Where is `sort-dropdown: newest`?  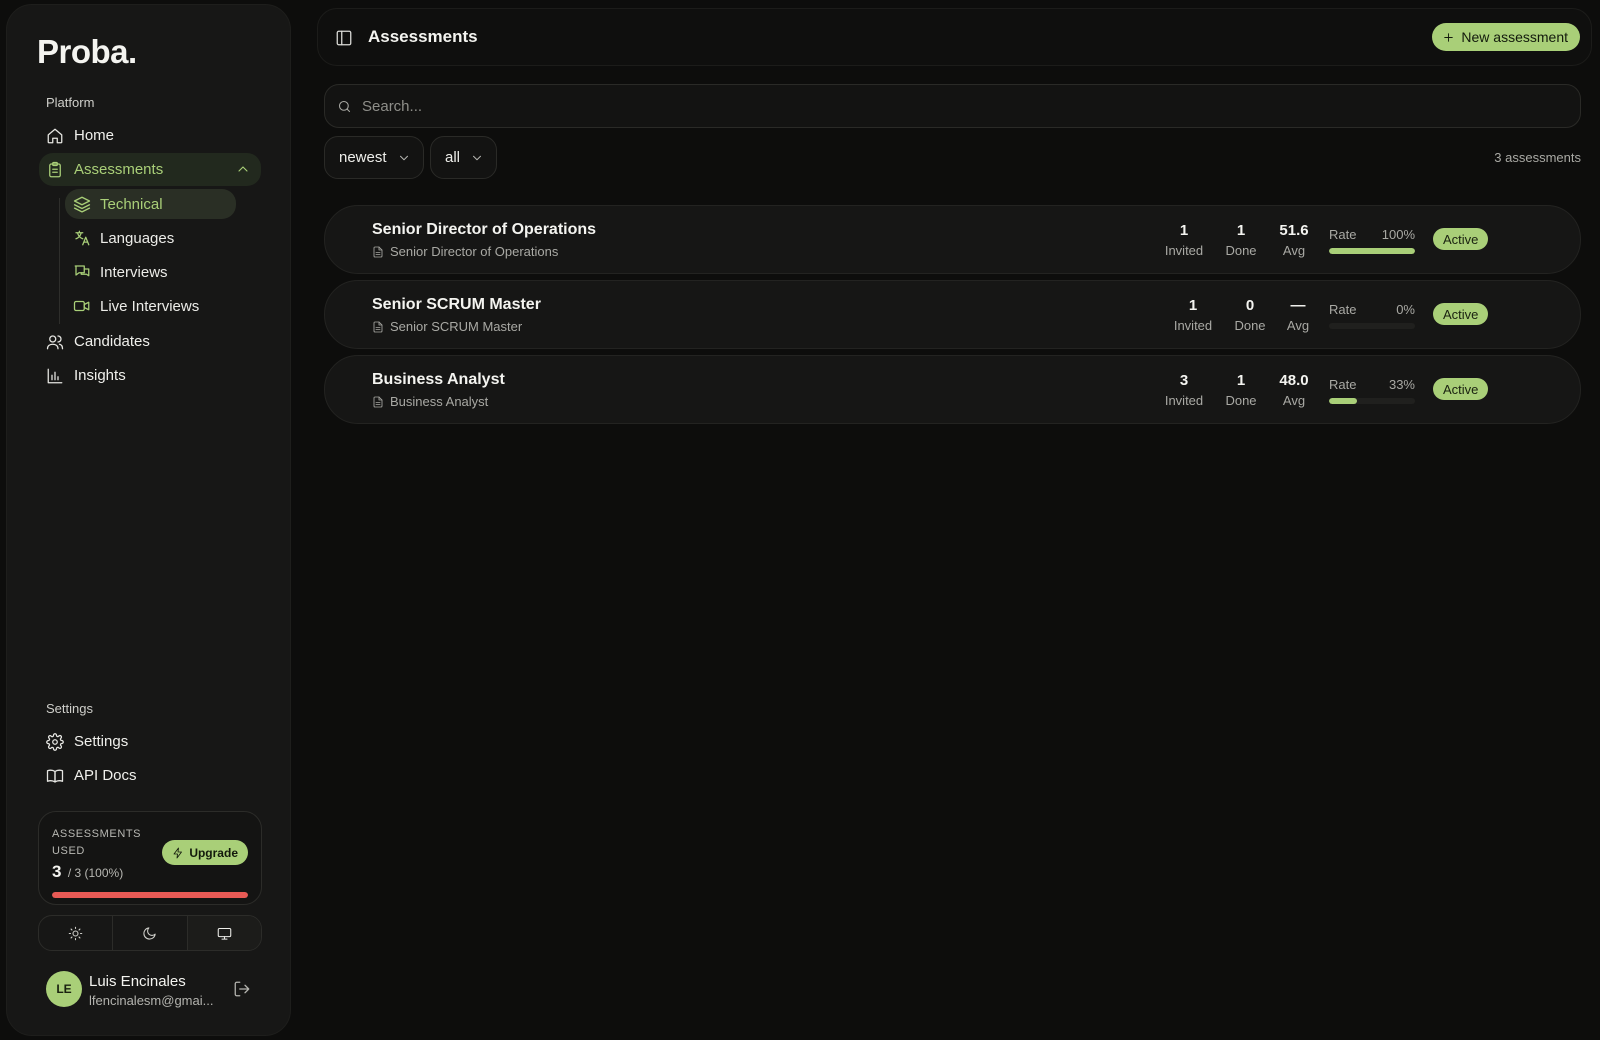 sort-dropdown: newest is located at coordinates (374, 157).